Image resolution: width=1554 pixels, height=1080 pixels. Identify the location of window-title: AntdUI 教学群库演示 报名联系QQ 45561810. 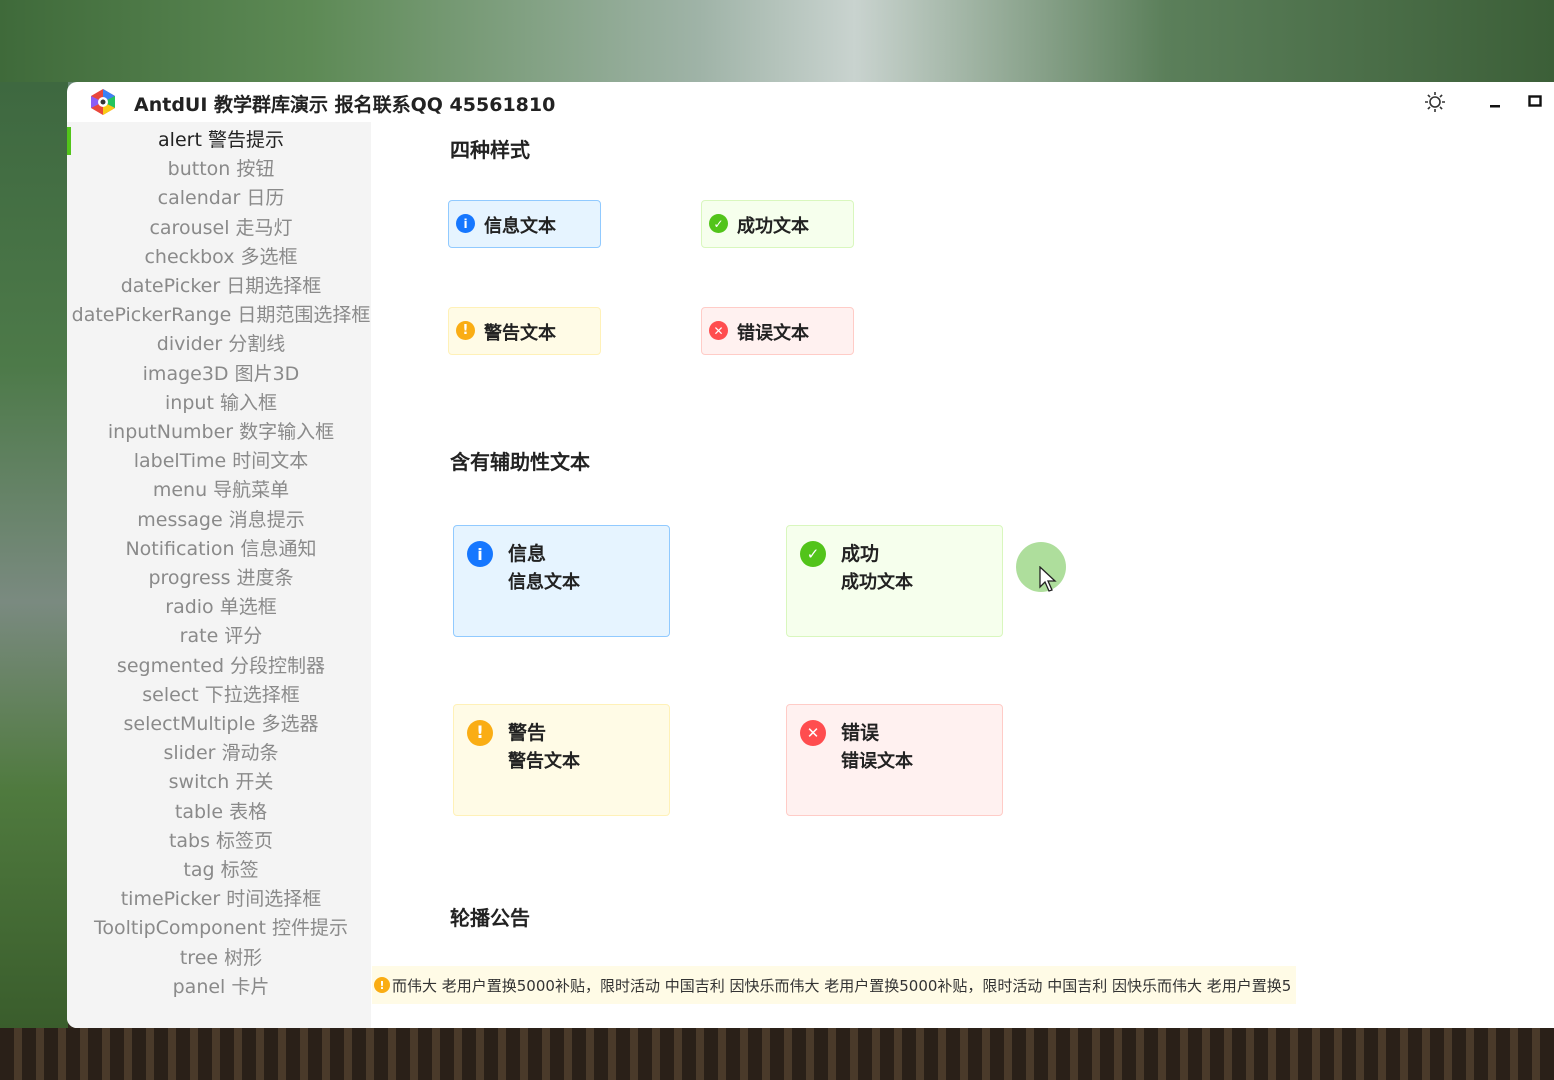
(345, 105).